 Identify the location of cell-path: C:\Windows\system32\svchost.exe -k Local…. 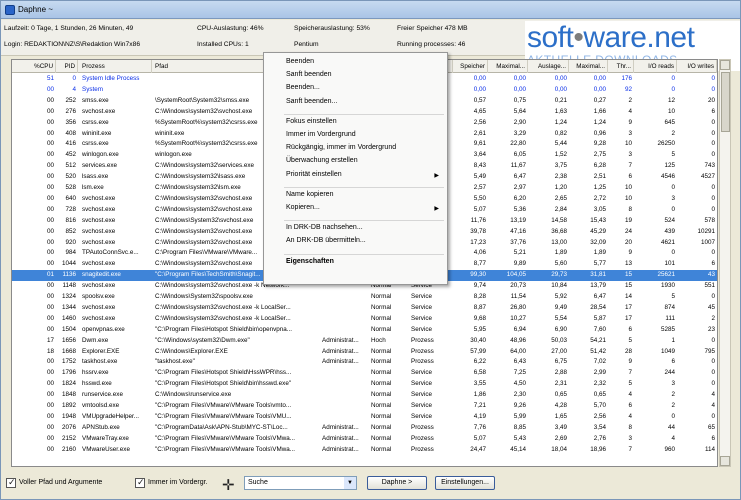
(223, 318).